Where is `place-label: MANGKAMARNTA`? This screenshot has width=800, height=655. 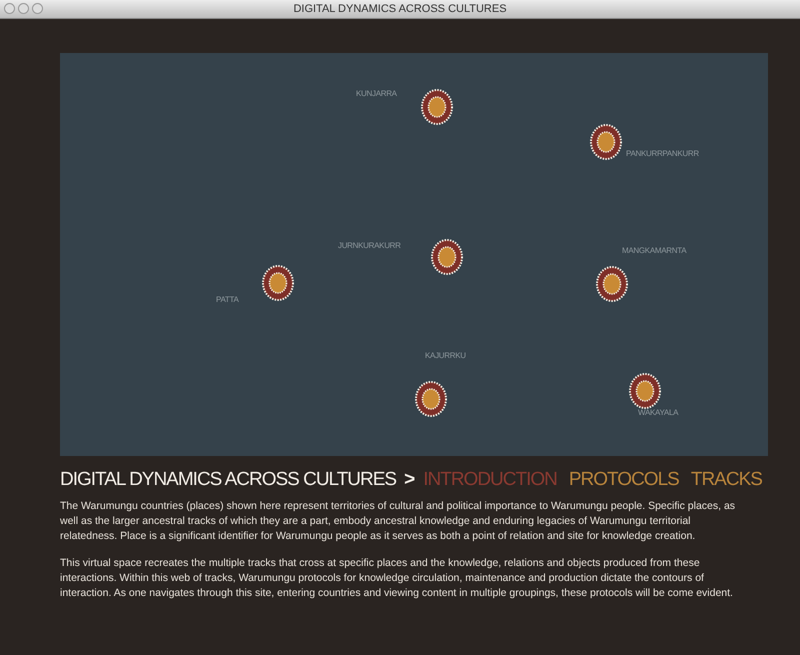 place-label: MANGKAMARNTA is located at coordinates (654, 251).